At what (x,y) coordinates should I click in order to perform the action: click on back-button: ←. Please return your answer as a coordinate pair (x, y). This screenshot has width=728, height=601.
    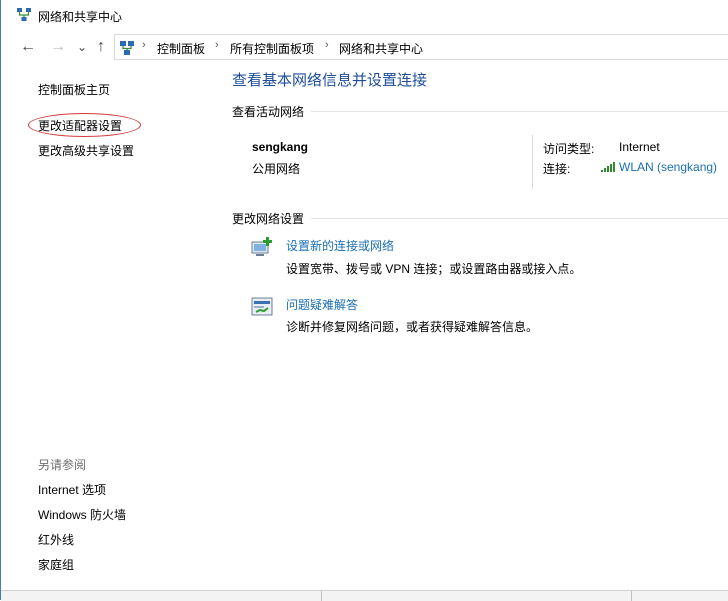
    Looking at the image, I should click on (28, 47).